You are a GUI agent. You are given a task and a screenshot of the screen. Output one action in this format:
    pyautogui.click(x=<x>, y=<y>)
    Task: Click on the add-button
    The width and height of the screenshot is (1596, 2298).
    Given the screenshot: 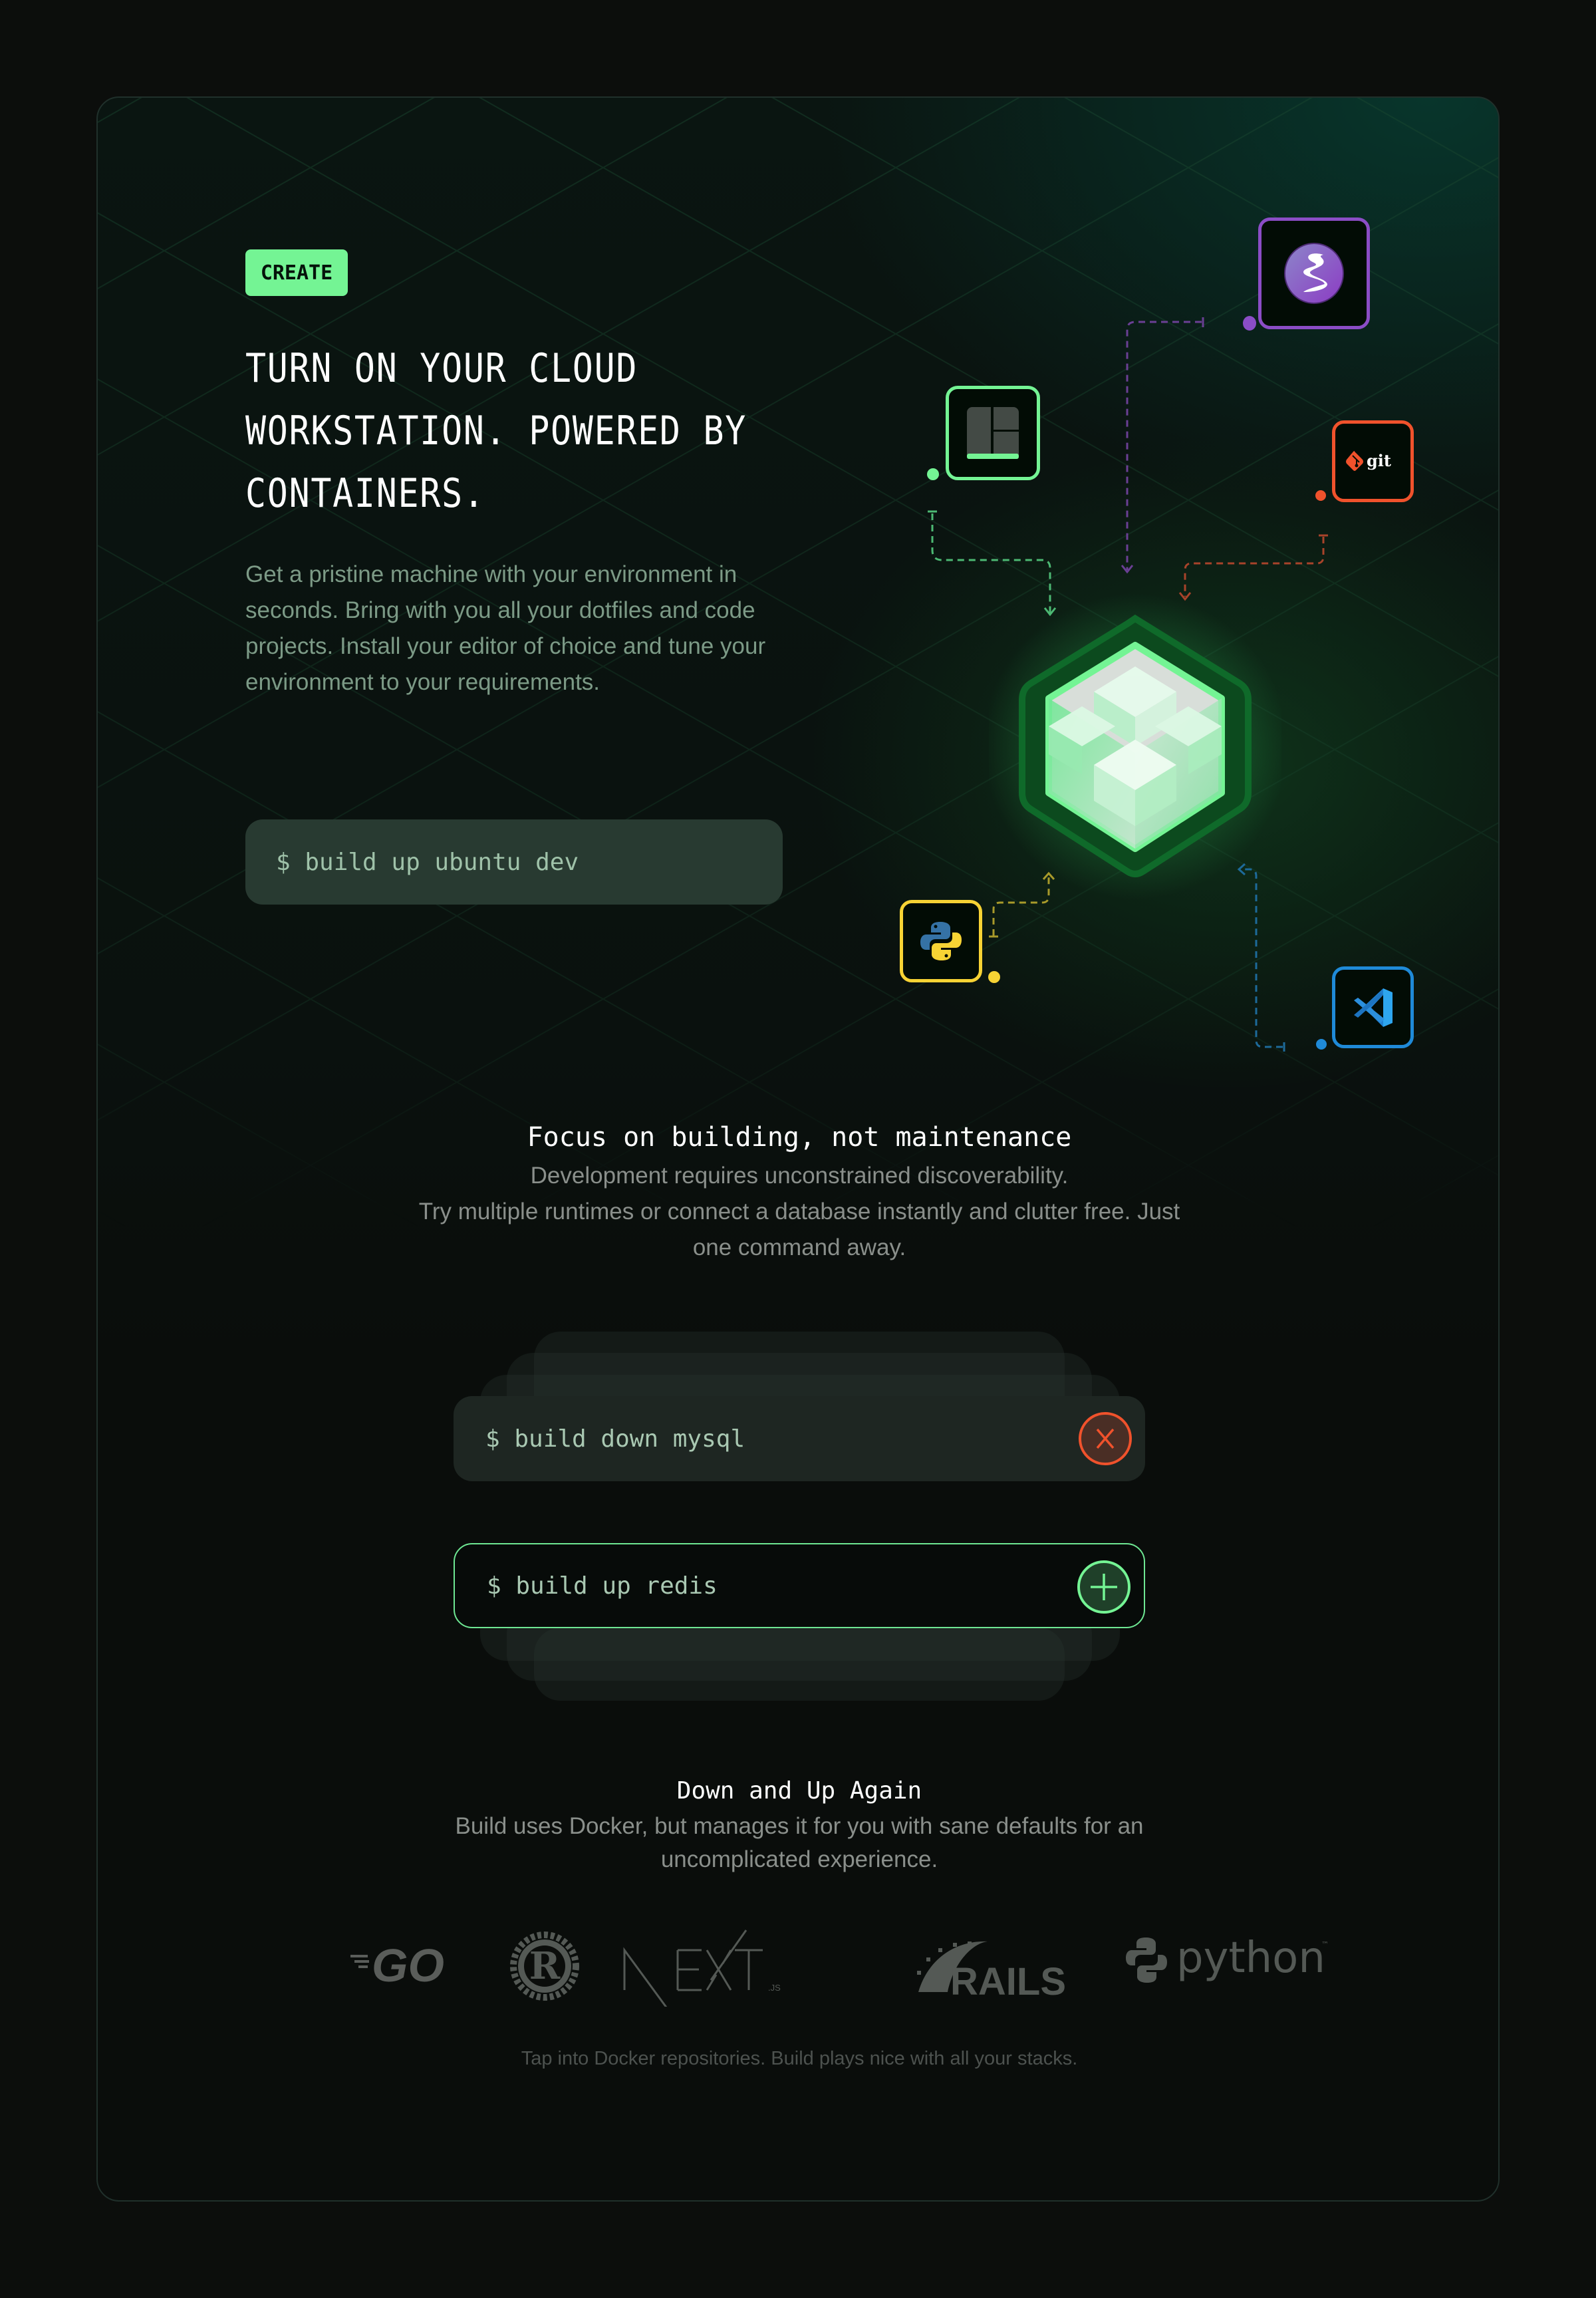 What is the action you would take?
    pyautogui.click(x=1103, y=1587)
    